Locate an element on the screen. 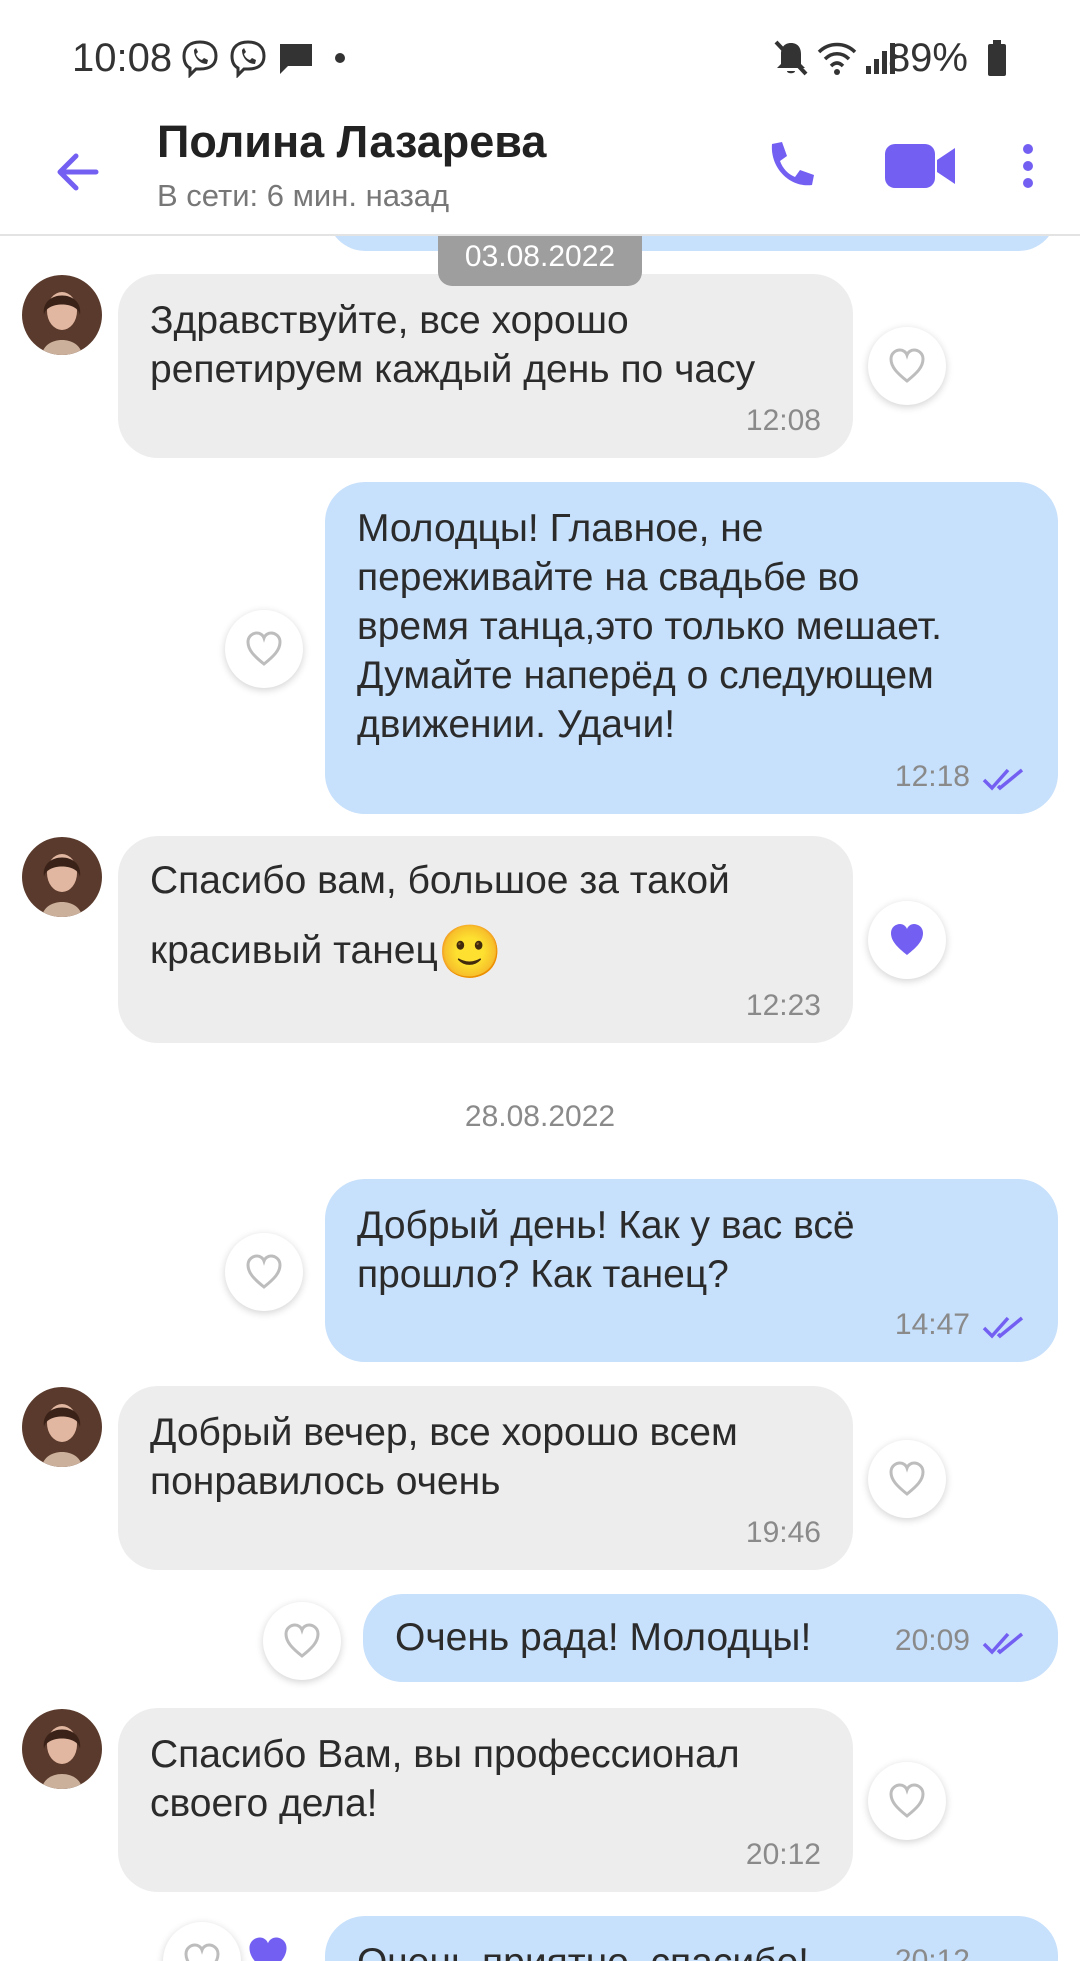 The height and width of the screenshot is (1961, 1080). message-bubble: Очень рада! Молодцы! 20:09 is located at coordinates (710, 1638).